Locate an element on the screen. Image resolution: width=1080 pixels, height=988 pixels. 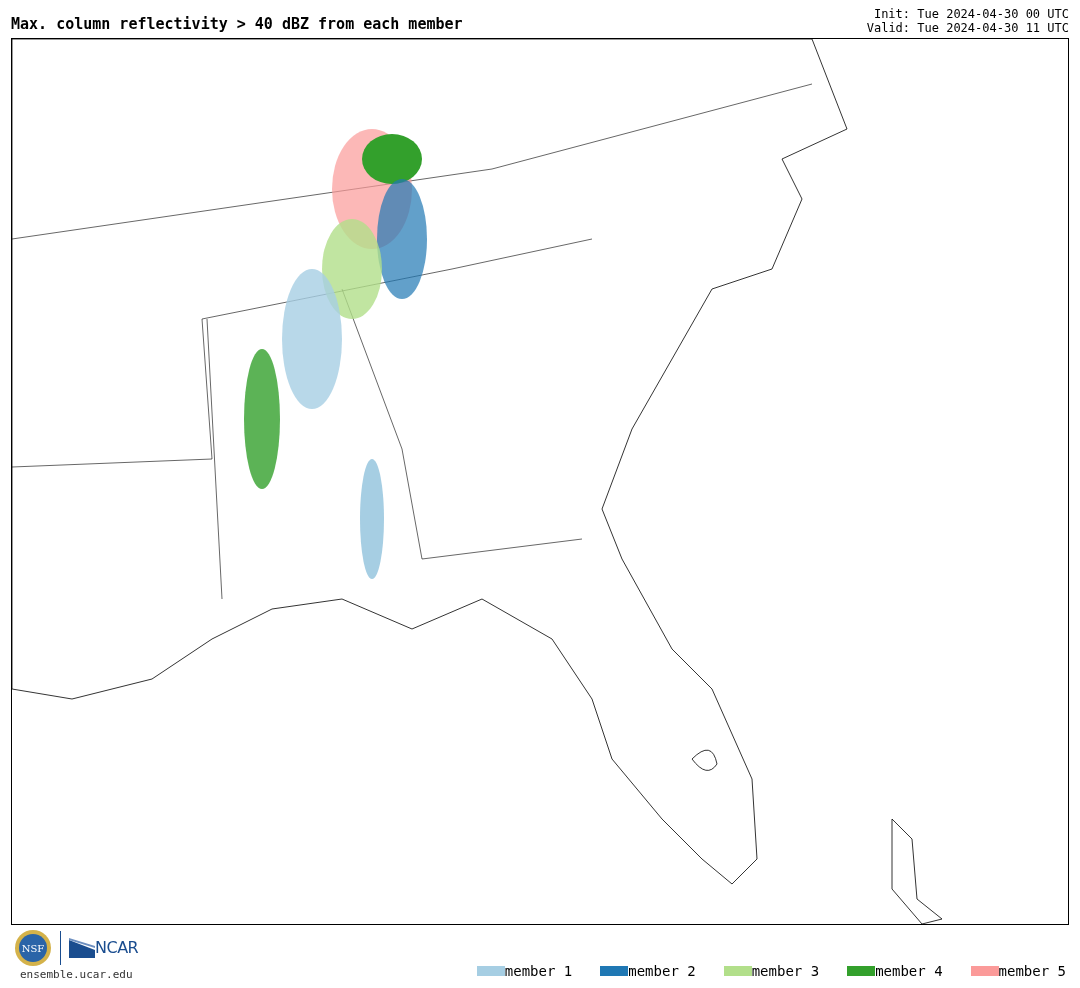
ncar-logo-text: NCAR is located at coordinates (117, 948).